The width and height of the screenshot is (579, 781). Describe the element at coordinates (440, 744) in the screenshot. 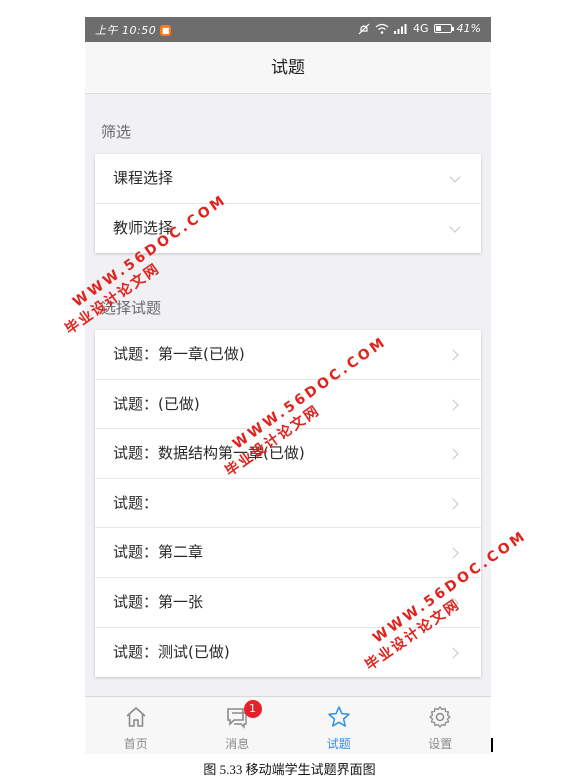

I see `tab-settings-label: 设置` at that location.